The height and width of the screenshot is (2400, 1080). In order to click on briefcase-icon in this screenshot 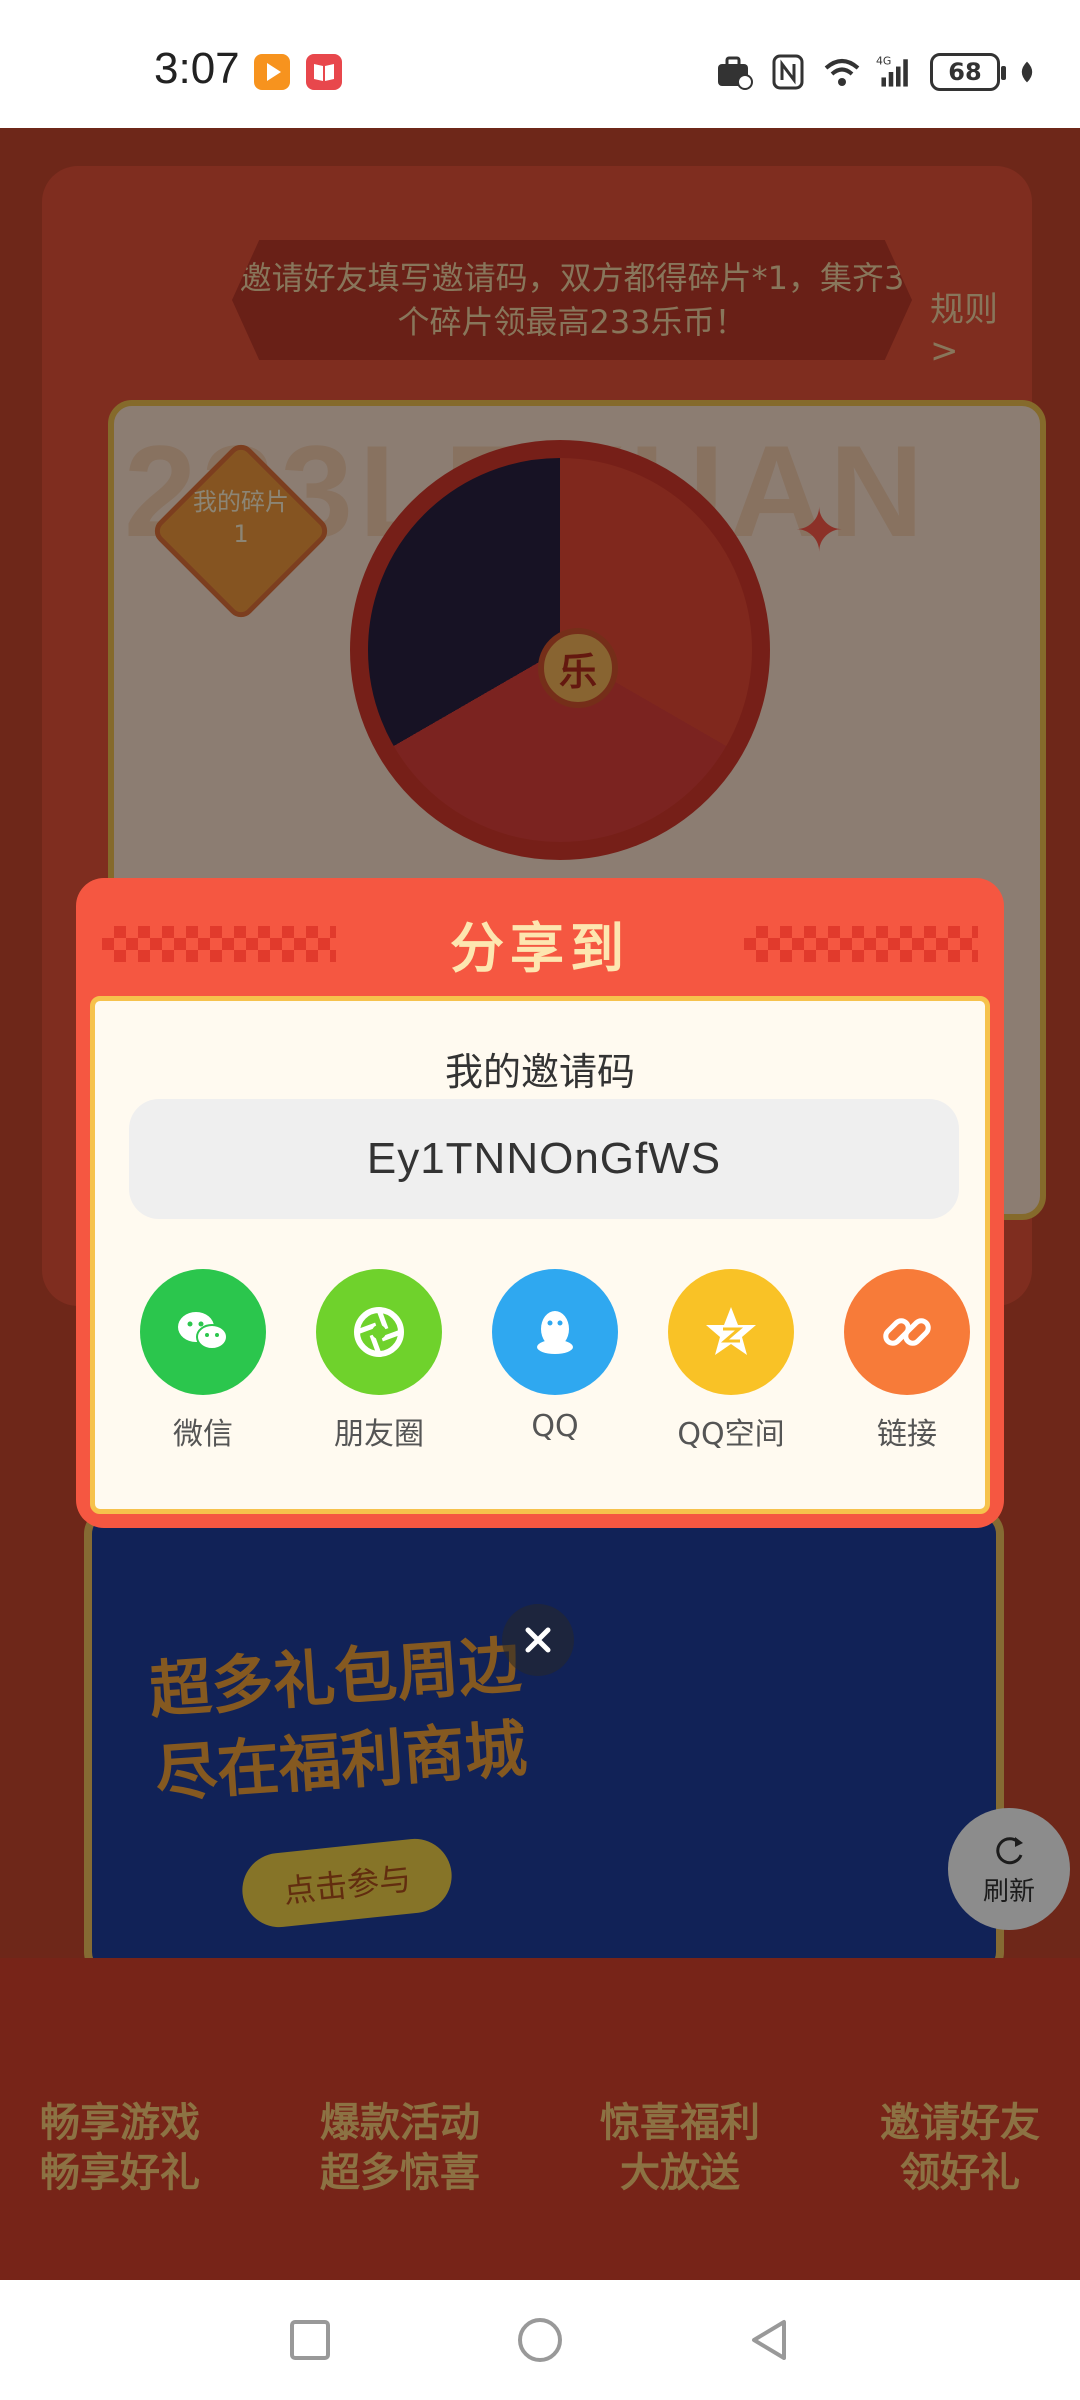, I will do `click(735, 73)`.